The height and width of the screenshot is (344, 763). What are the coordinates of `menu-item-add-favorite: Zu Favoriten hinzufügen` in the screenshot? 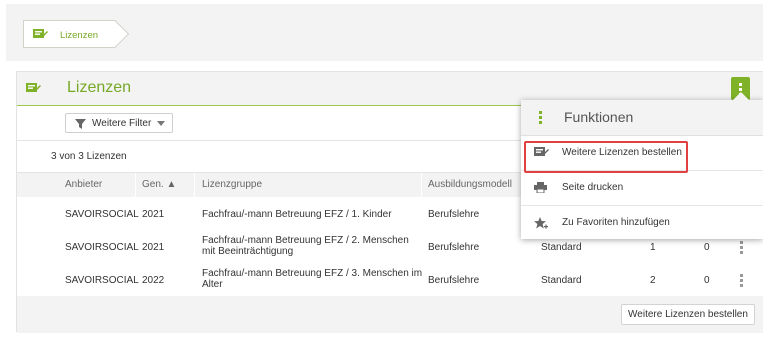 It's located at (642, 223).